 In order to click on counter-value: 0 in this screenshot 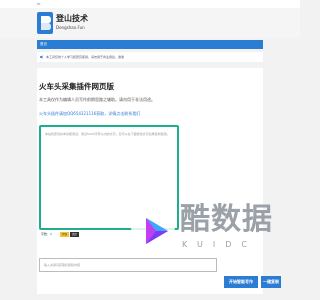, I will do `click(51, 234)`.